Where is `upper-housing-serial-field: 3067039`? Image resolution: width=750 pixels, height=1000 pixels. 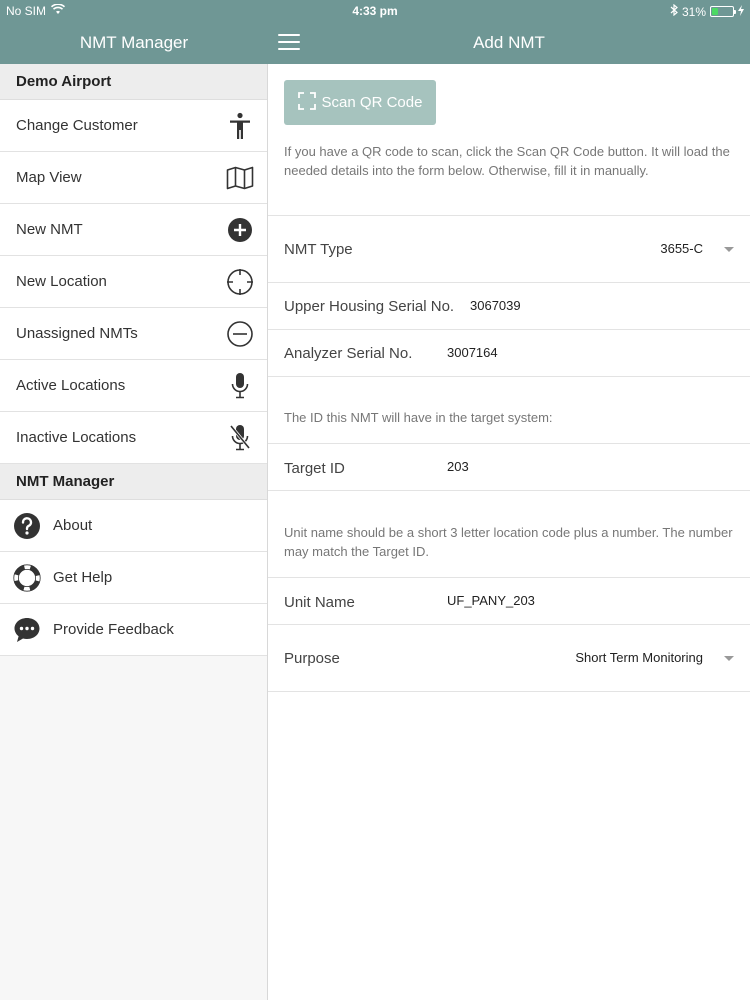 upper-housing-serial-field: 3067039 is located at coordinates (495, 305).